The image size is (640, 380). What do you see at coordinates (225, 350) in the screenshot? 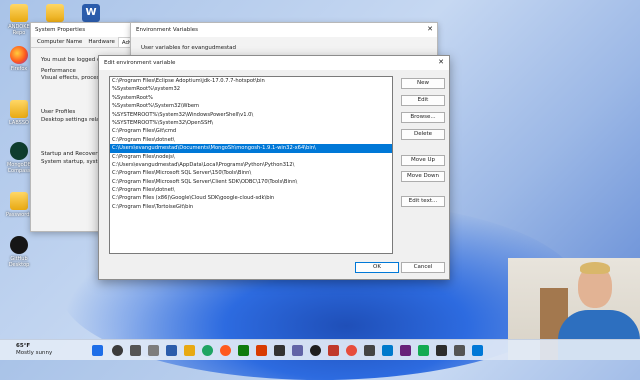
I see `firefox-taskbar-icon` at bounding box center [225, 350].